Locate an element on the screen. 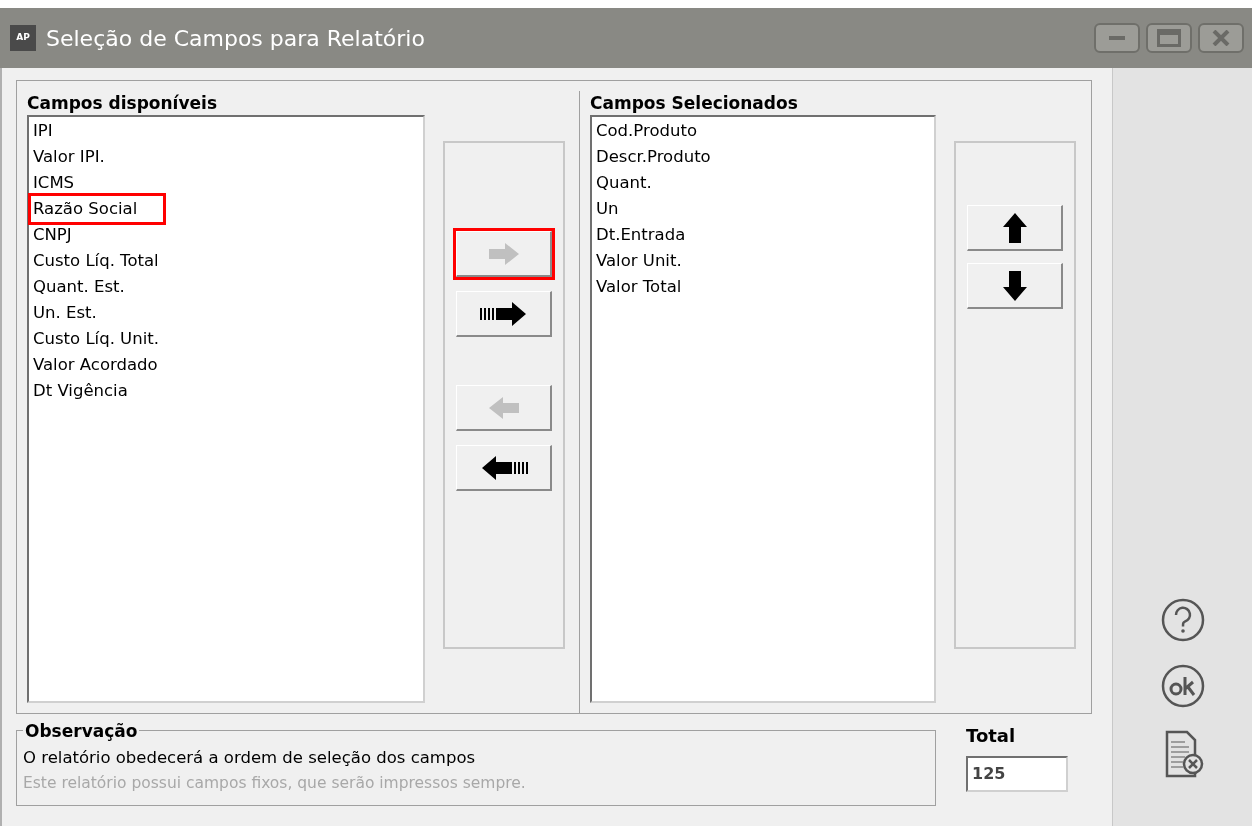 The image size is (1252, 826). total-field: 125 is located at coordinates (1017, 774).